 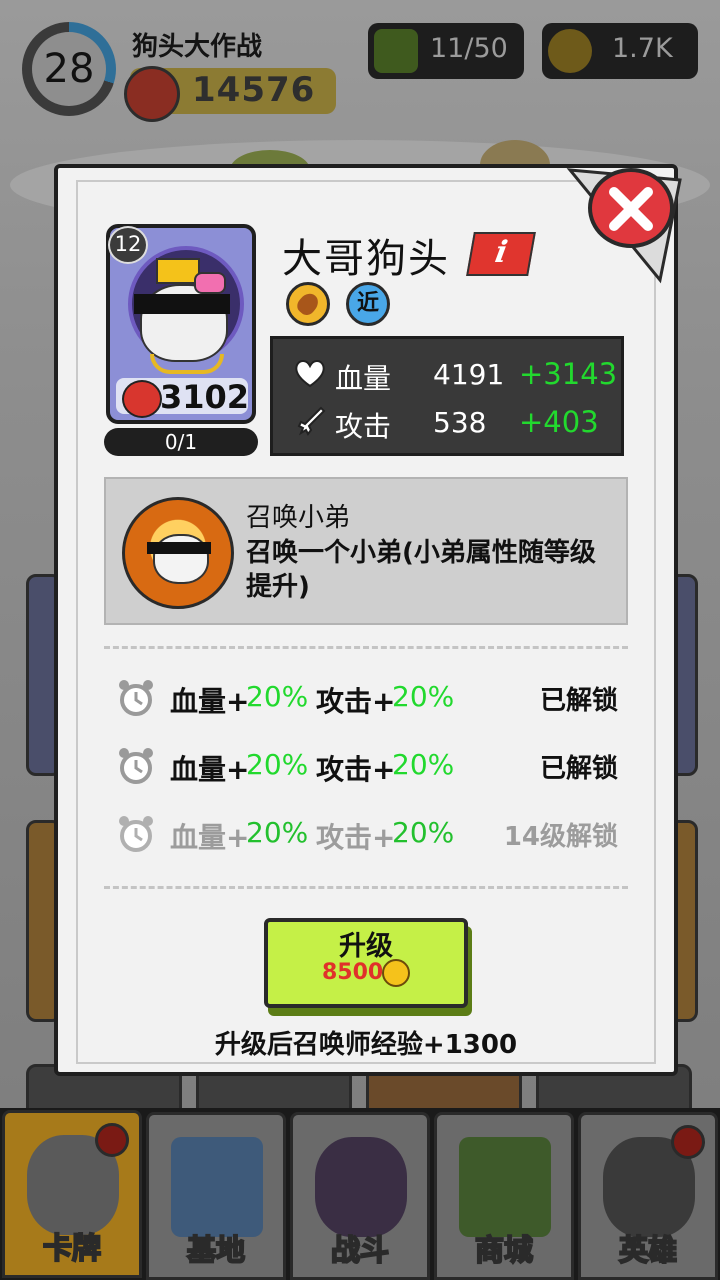 I want to click on nav-tab-heroes: 英雄, so click(x=648, y=1196).